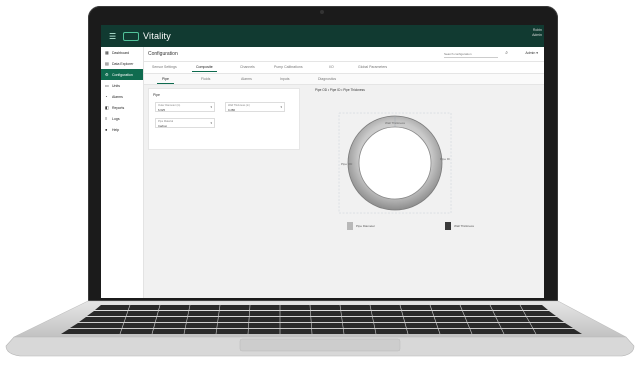 The height and width of the screenshot is (371, 640). Describe the element at coordinates (506, 53) in the screenshot. I see `search-icon: ⌕` at that location.